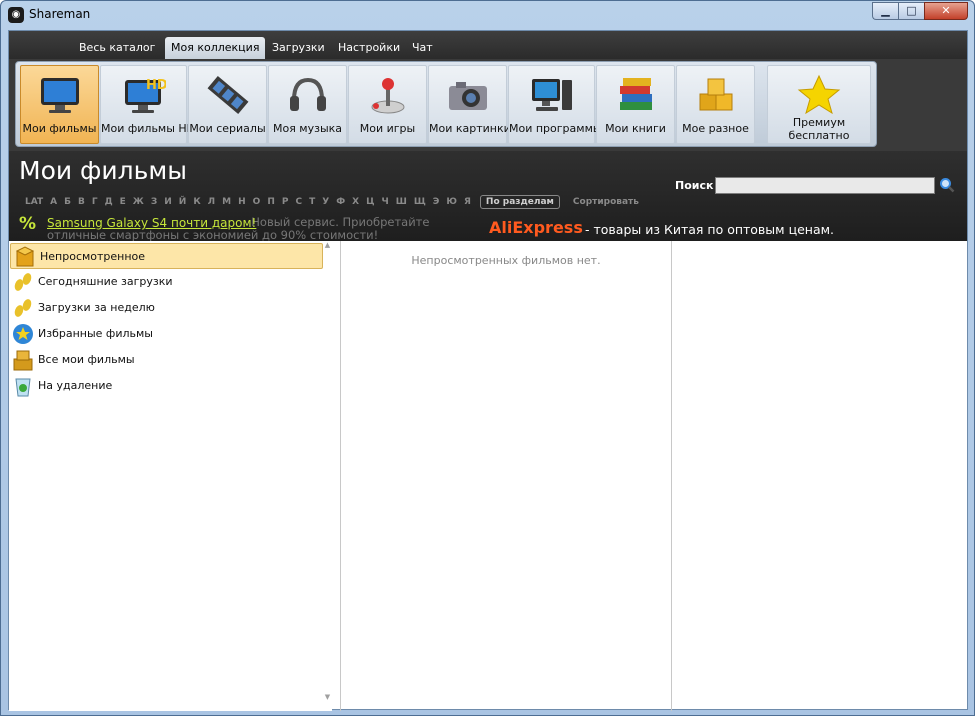 This screenshot has height=716, width=975. Describe the element at coordinates (885, 11) in the screenshot. I see `minimize-button: ▁` at that location.